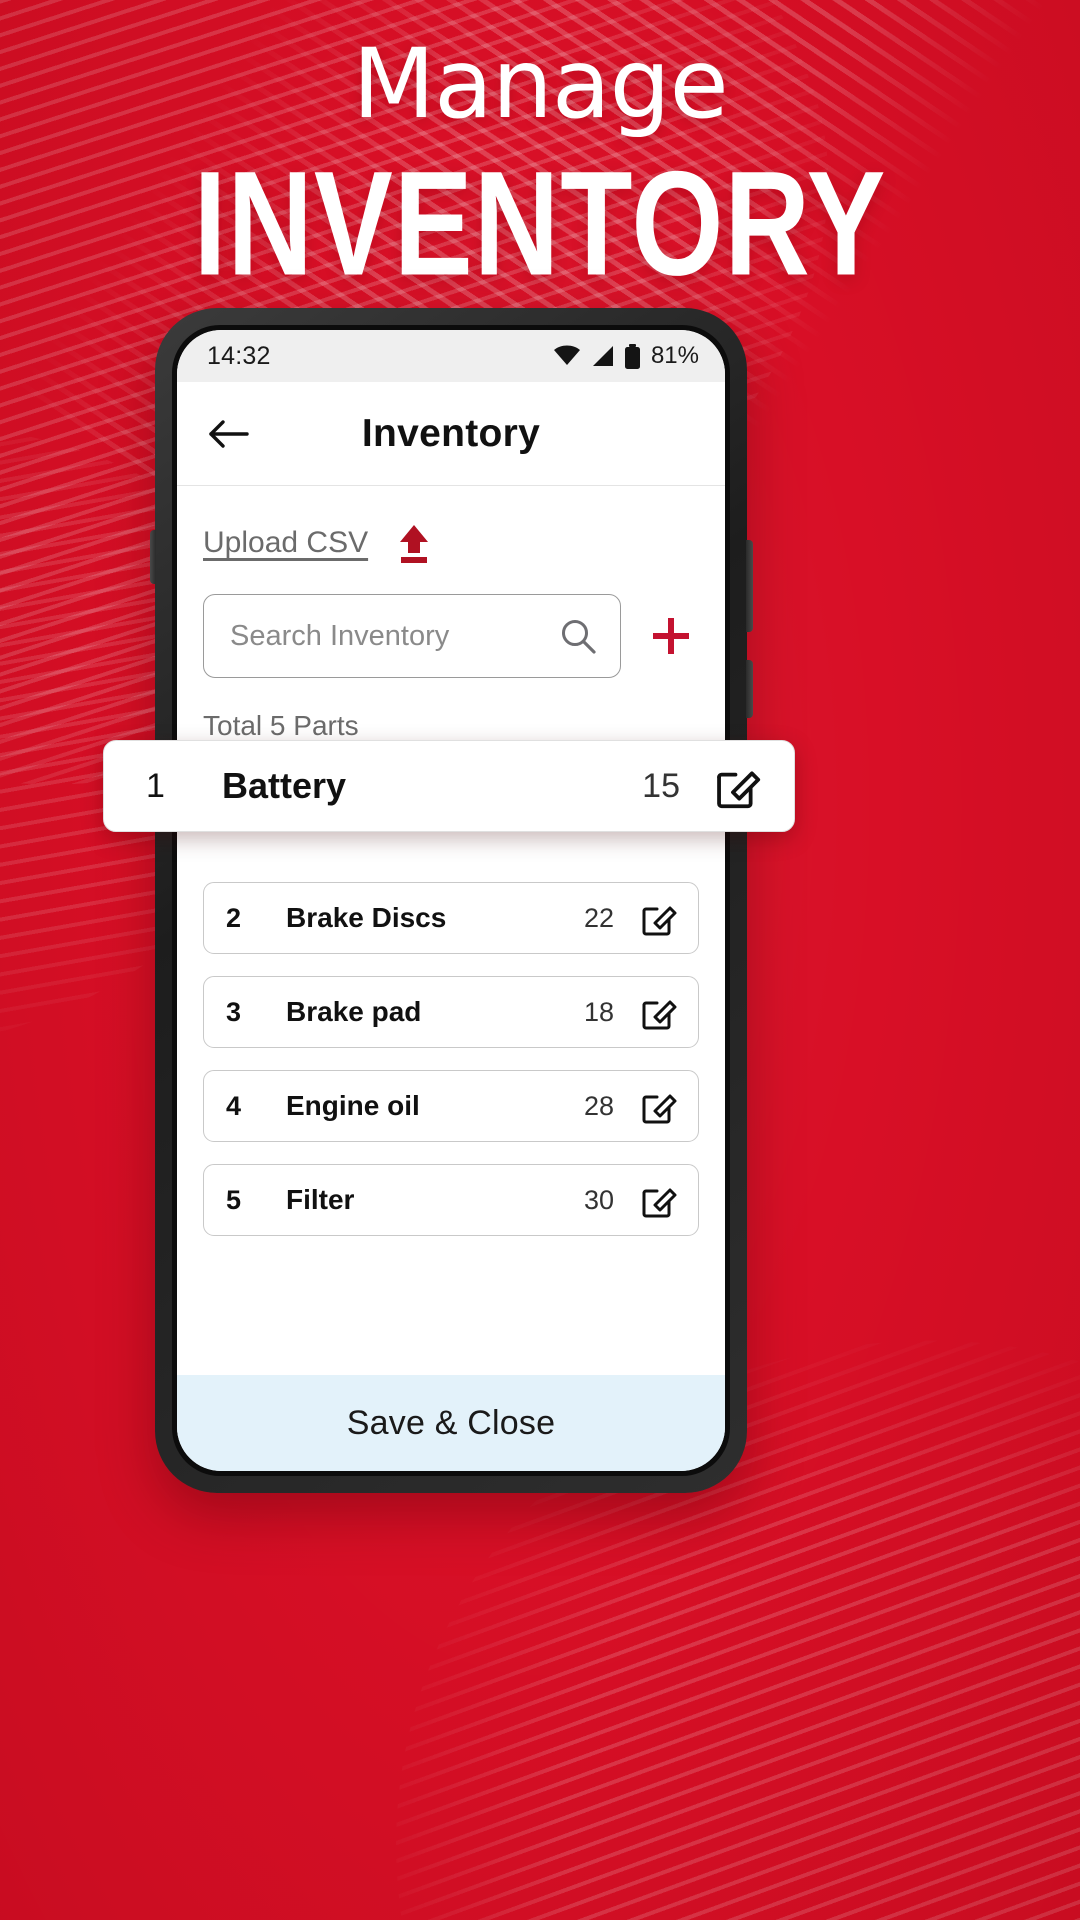  I want to click on table-row: 2 Brake Discs 22, so click(451, 918).